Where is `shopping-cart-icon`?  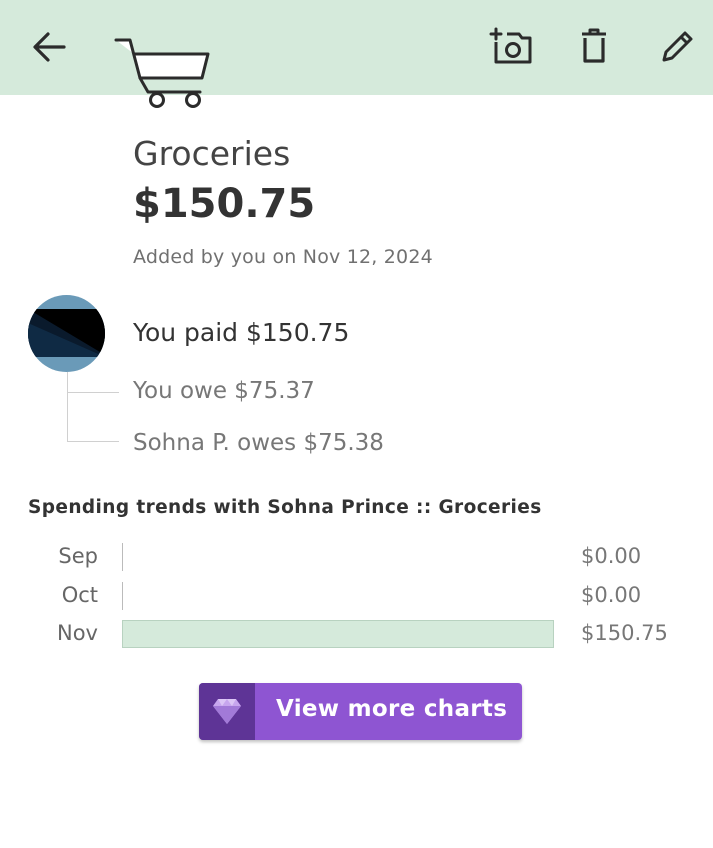
shopping-cart-icon is located at coordinates (162, 73).